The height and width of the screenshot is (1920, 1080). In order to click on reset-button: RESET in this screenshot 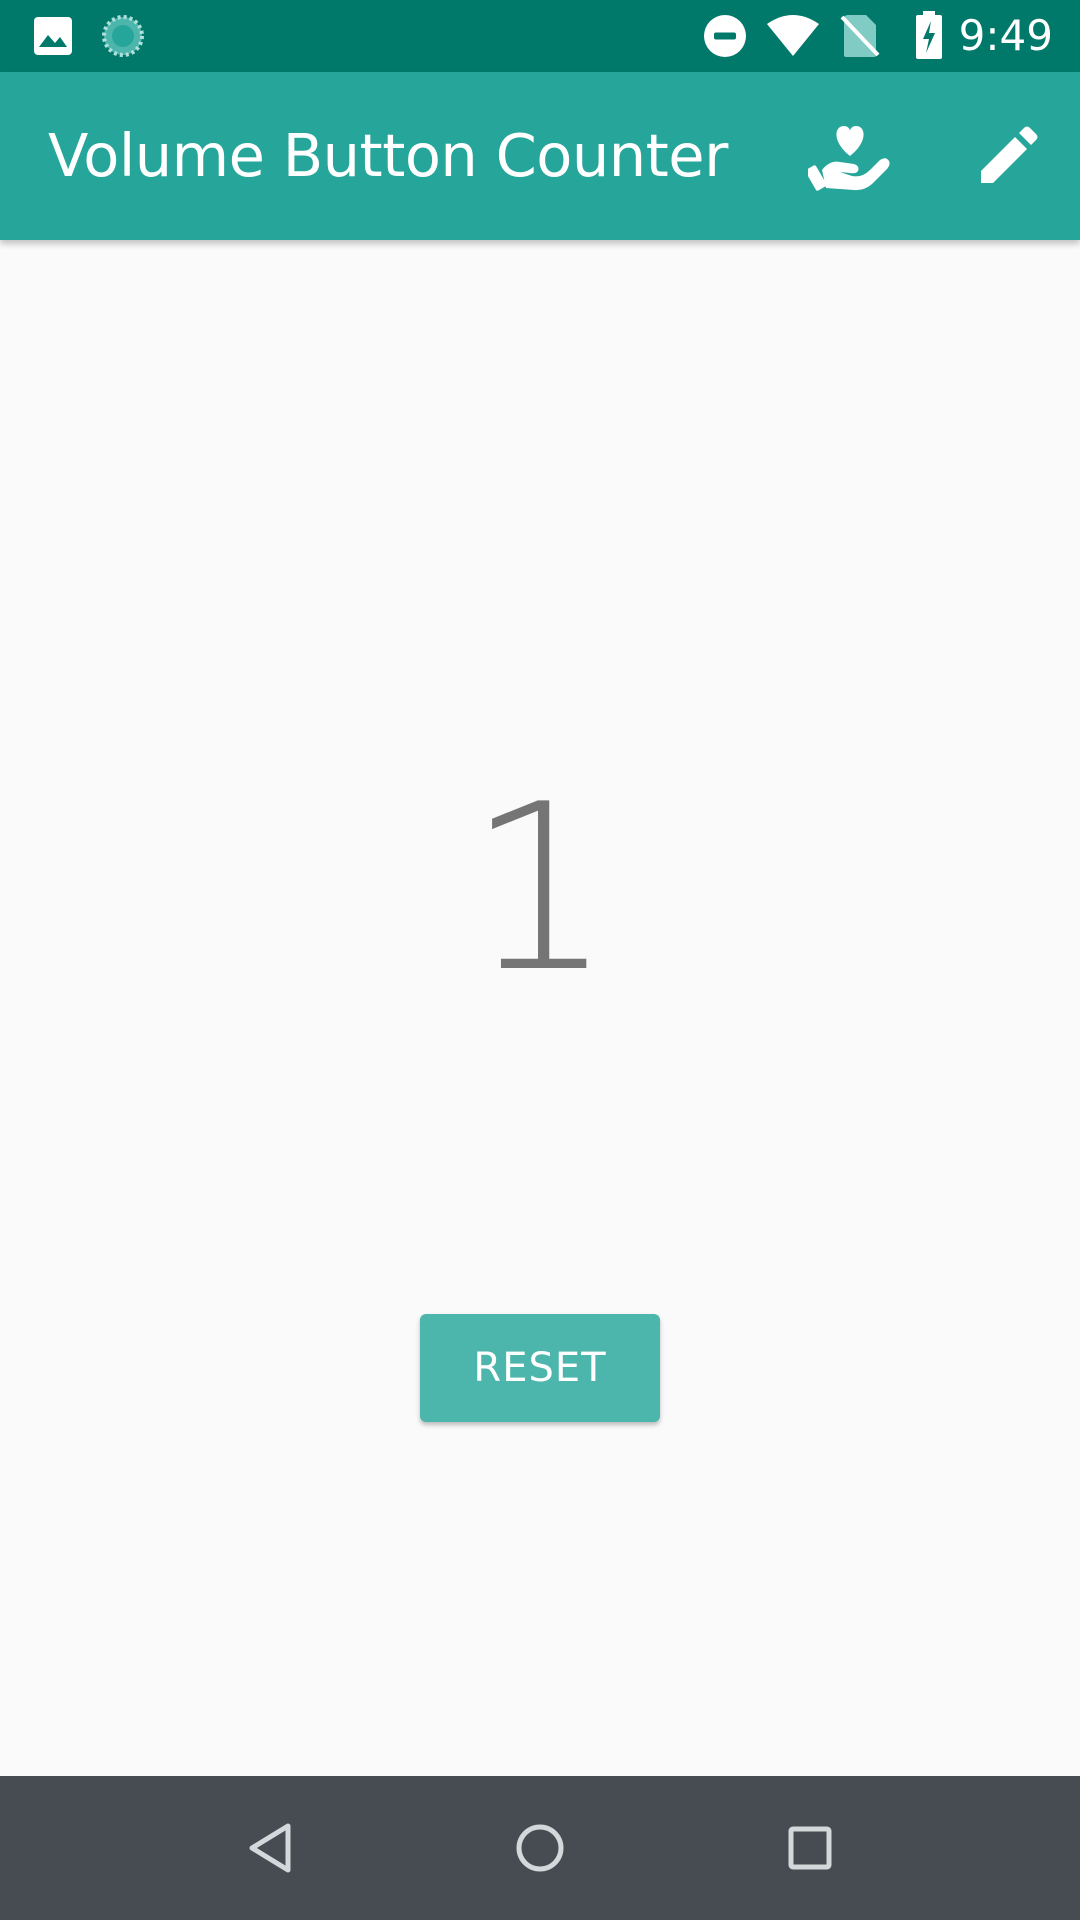, I will do `click(540, 1368)`.